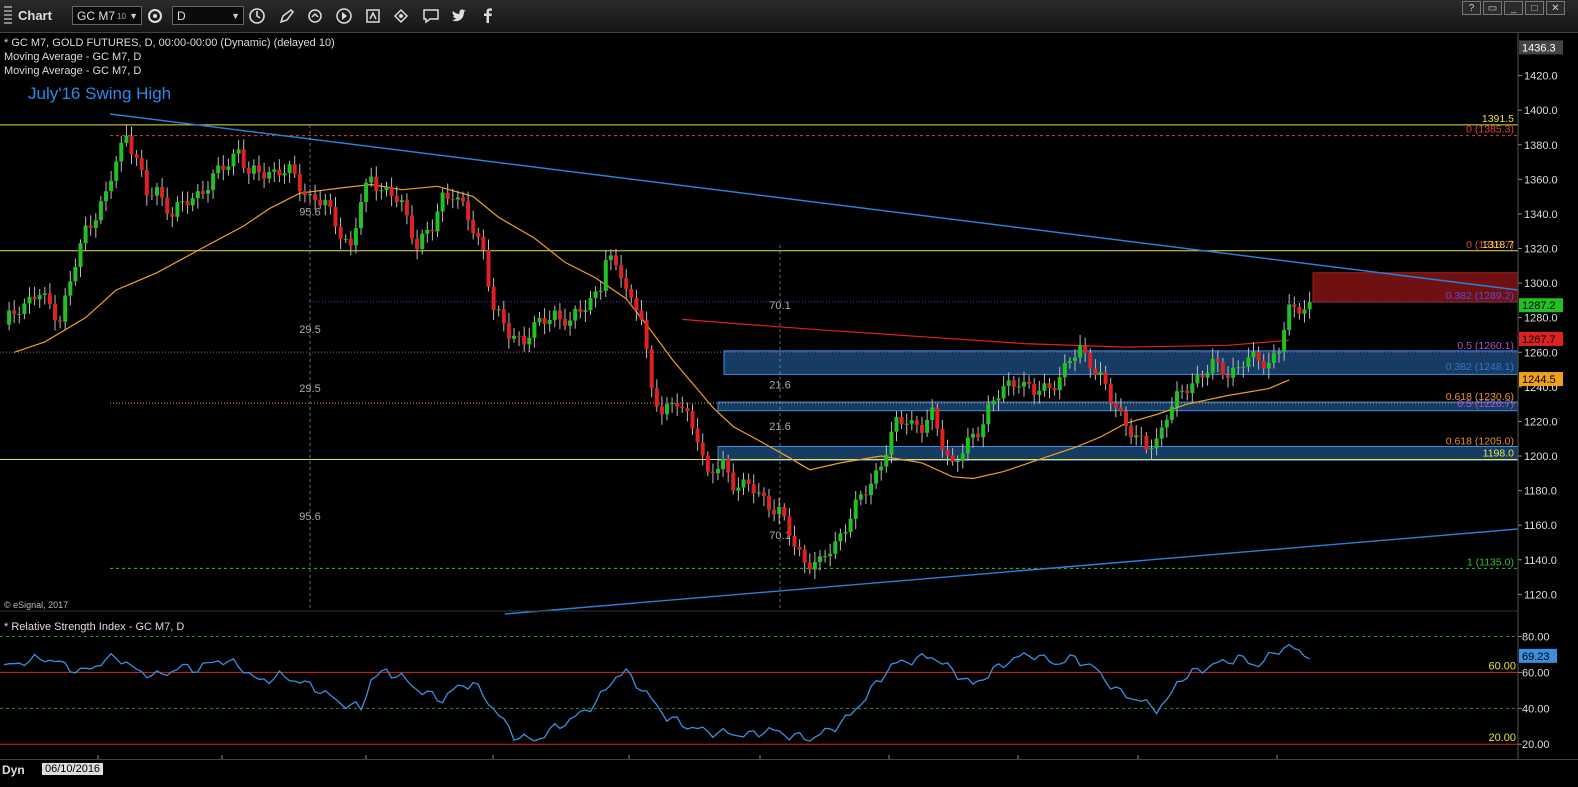 The image size is (1578, 787). I want to click on symbol-input: GC M7 10 ▼, so click(107, 15).